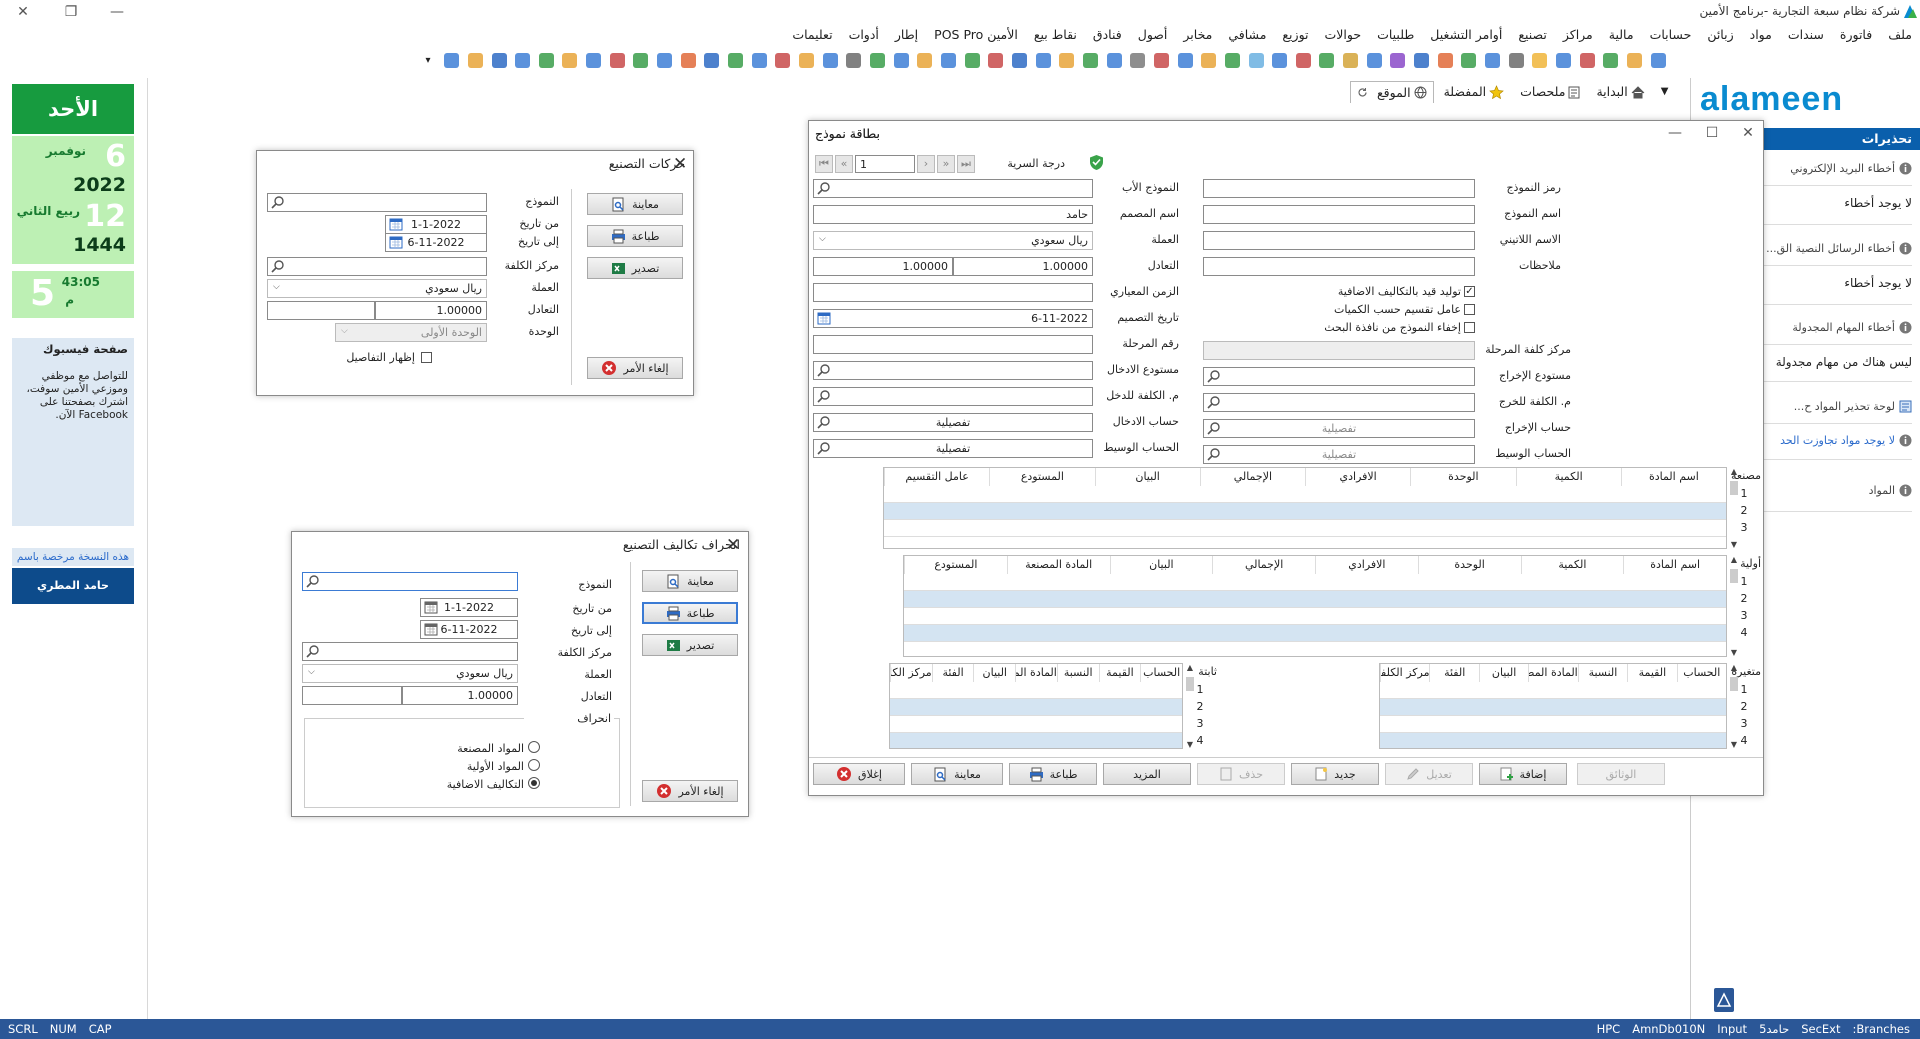 The image size is (1920, 1039). What do you see at coordinates (1392, 92) in the screenshot?
I see `tab-site: الموقع` at bounding box center [1392, 92].